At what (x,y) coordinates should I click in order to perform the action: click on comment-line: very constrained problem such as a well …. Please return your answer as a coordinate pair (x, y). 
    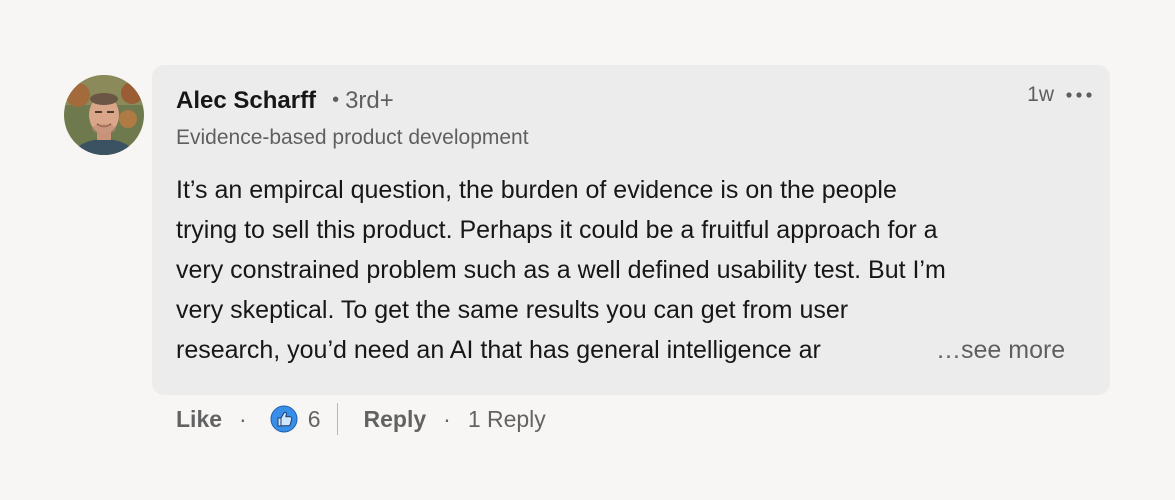
    Looking at the image, I should click on (561, 270).